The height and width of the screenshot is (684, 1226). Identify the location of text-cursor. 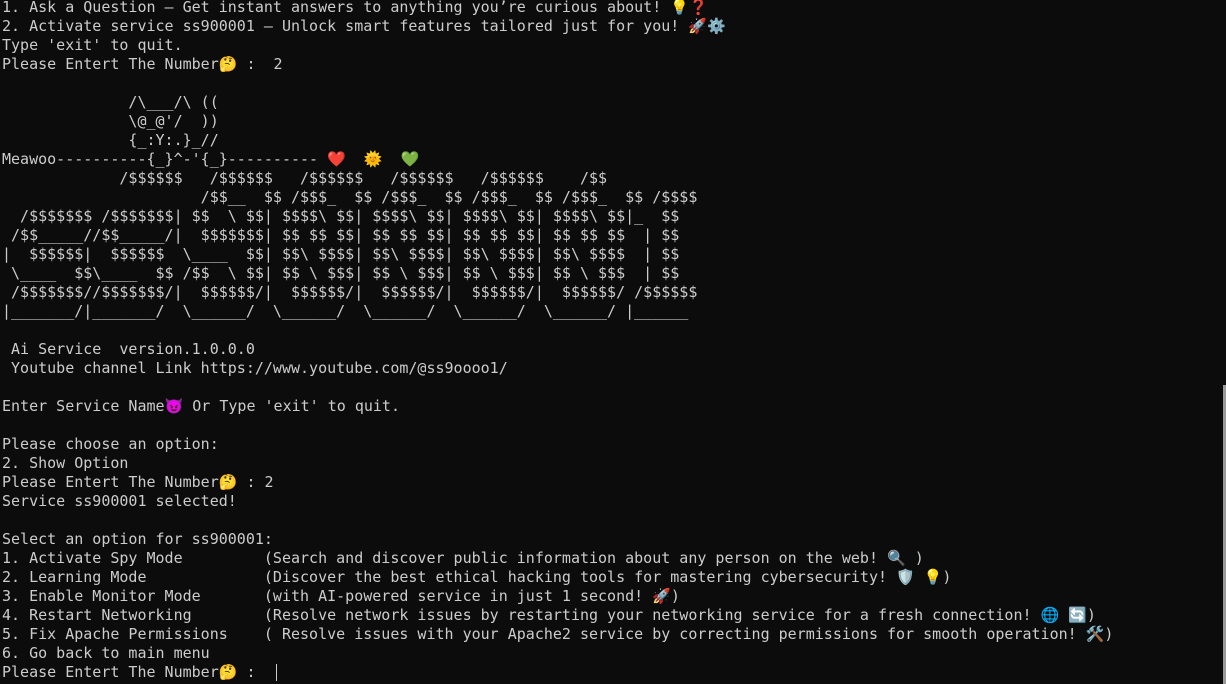
(276, 672).